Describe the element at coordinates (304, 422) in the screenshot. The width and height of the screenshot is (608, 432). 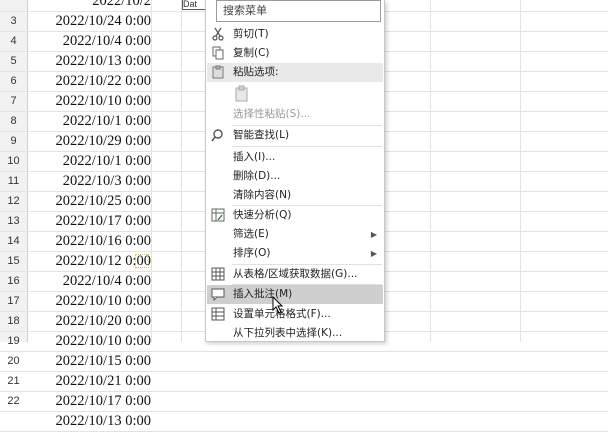
I see `table-row: 2022/10/13 0:00` at that location.